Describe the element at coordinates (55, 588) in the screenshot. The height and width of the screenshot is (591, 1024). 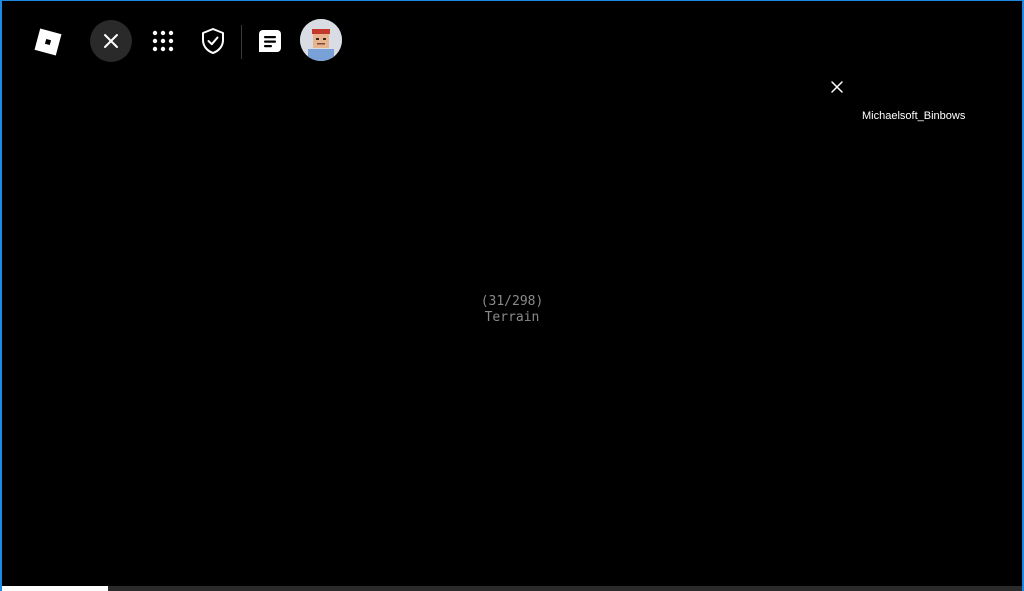
I see `loading-progress-fill` at that location.